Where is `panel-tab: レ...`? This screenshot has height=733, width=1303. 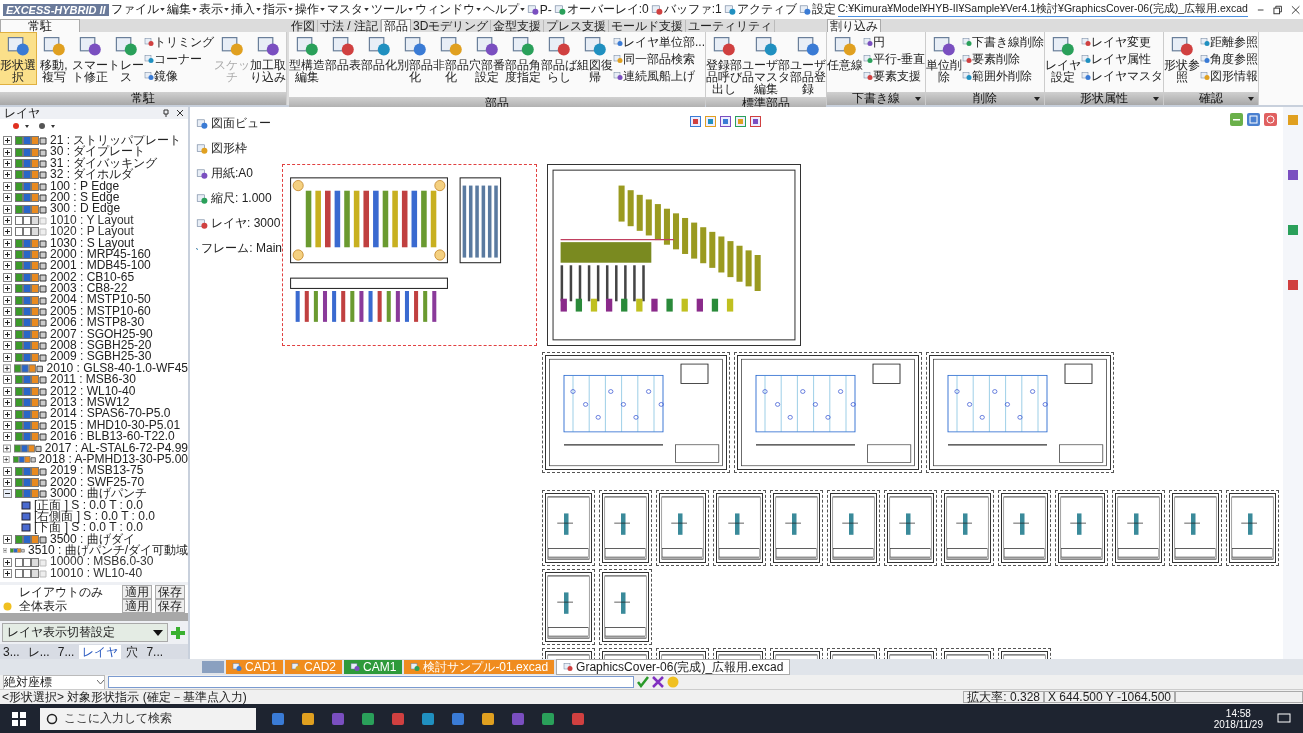
panel-tab: レ... is located at coordinates (38, 651).